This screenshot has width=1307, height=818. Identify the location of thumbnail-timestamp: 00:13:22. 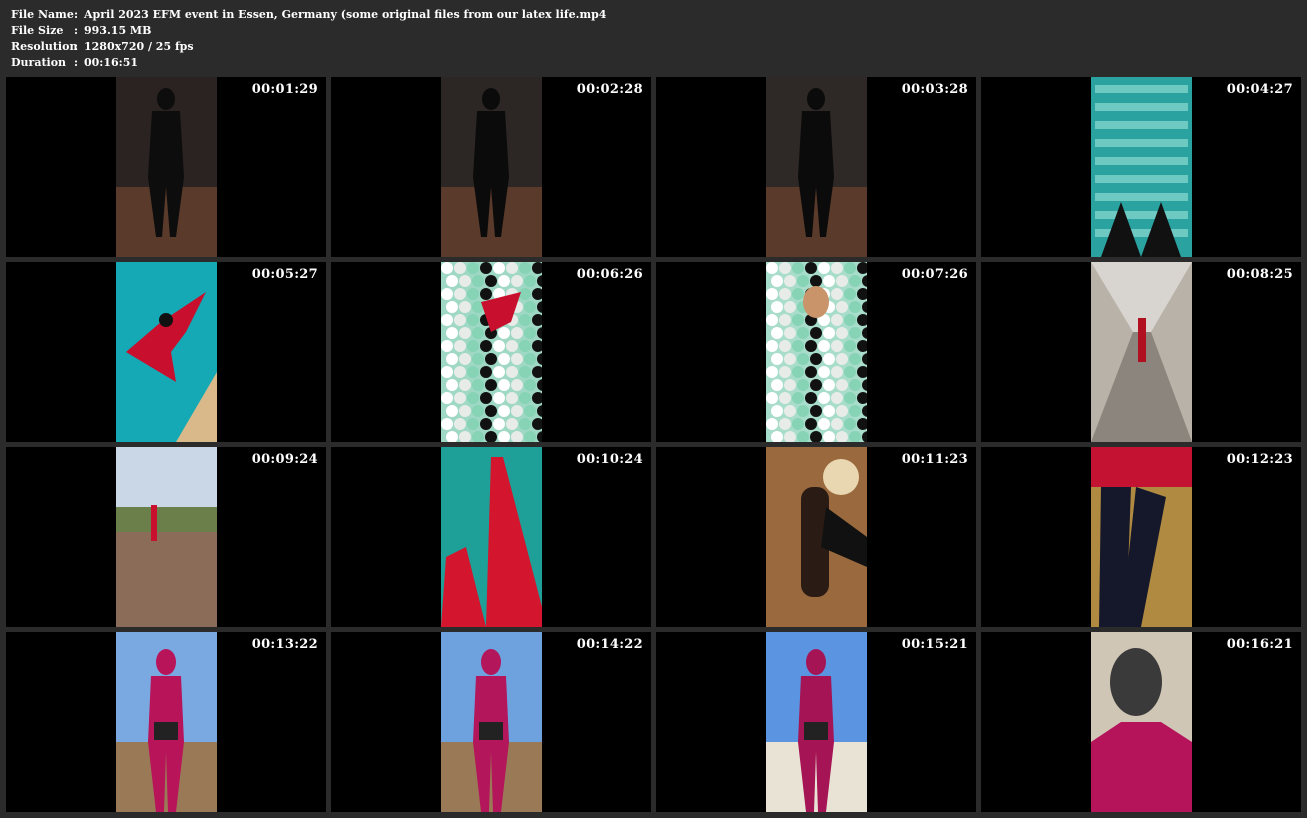
(284, 644).